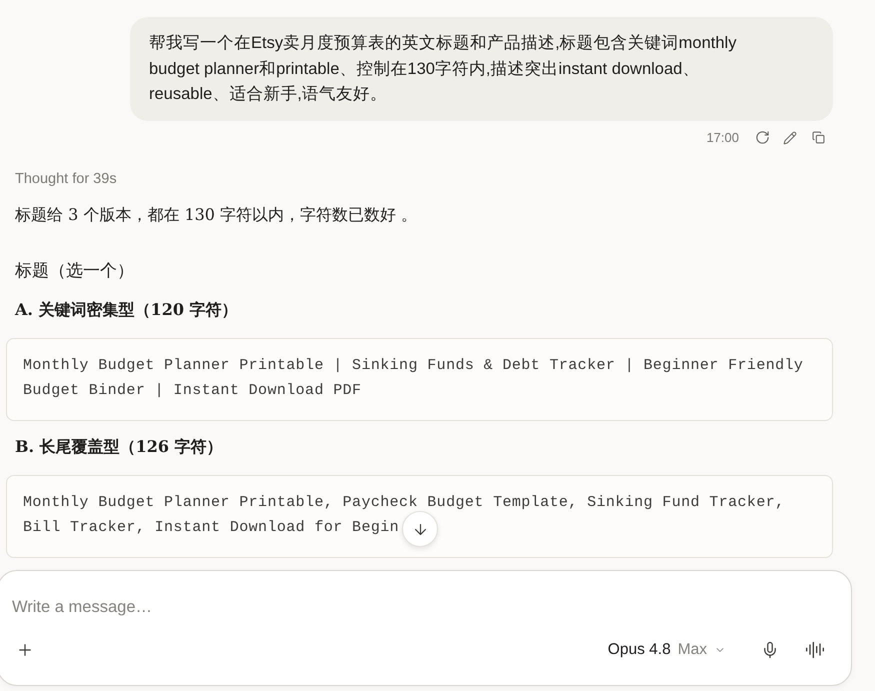 Image resolution: width=875 pixels, height=691 pixels. I want to click on edit-button, so click(790, 137).